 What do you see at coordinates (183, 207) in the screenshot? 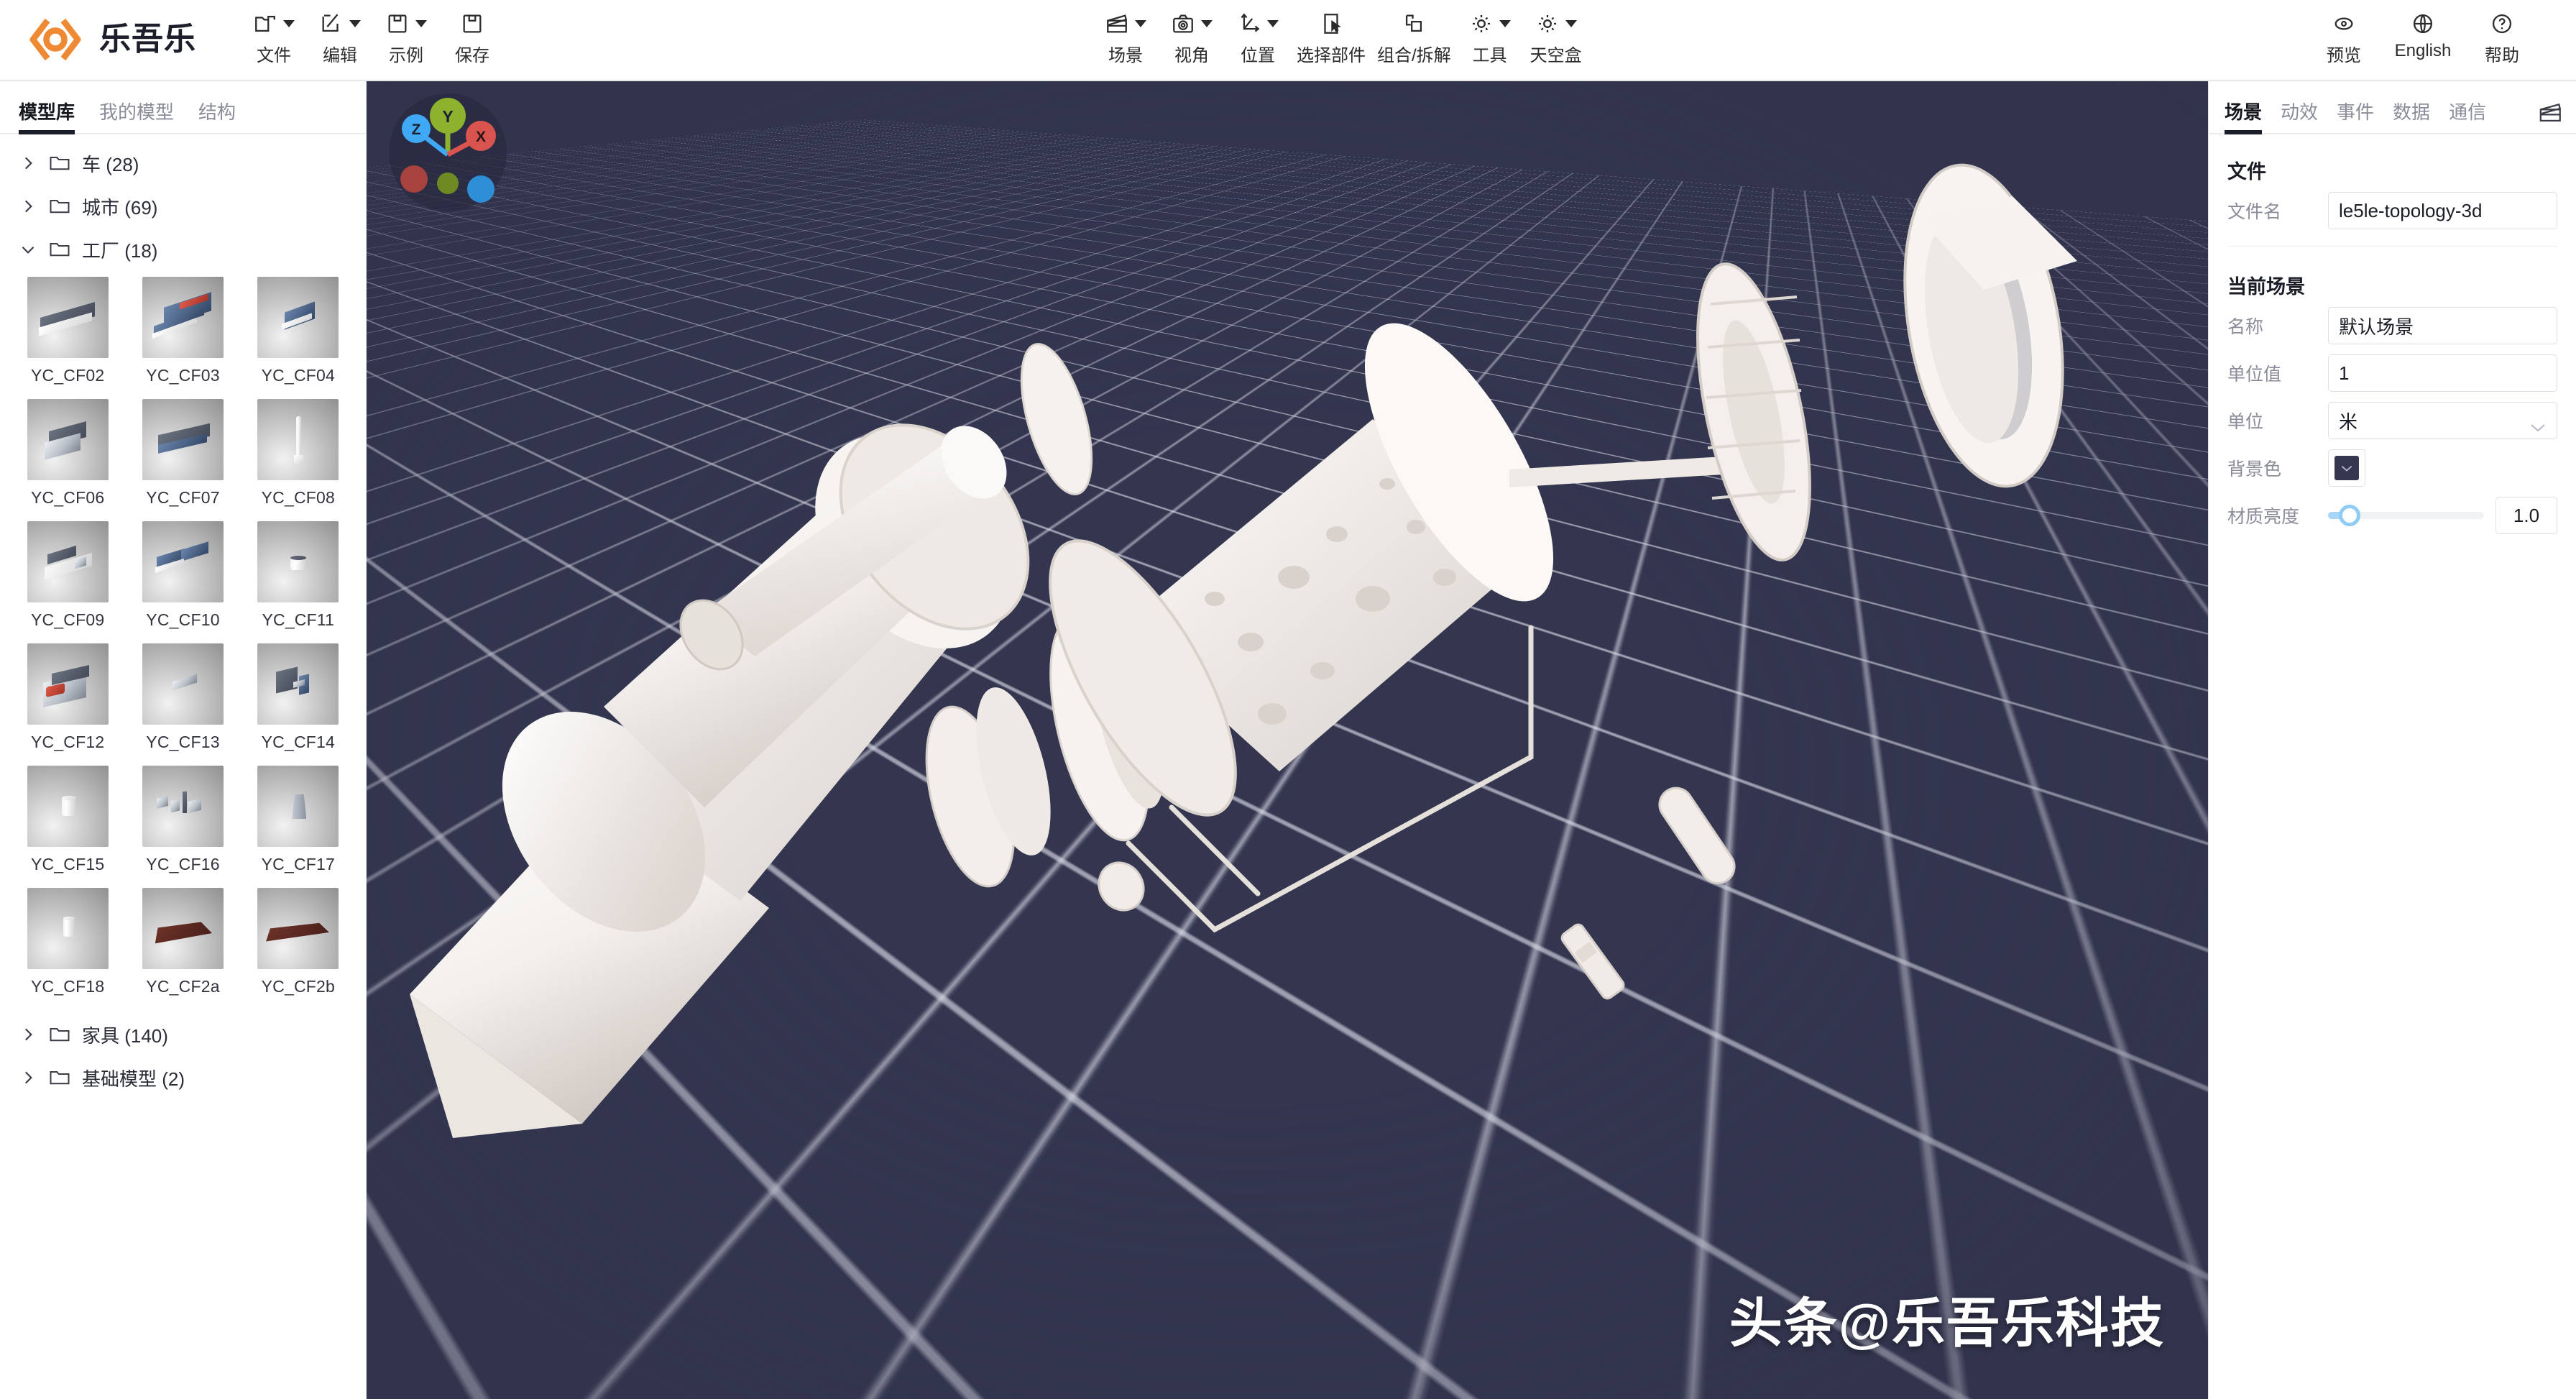
I see `tree-node-city: 城市 (69)` at bounding box center [183, 207].